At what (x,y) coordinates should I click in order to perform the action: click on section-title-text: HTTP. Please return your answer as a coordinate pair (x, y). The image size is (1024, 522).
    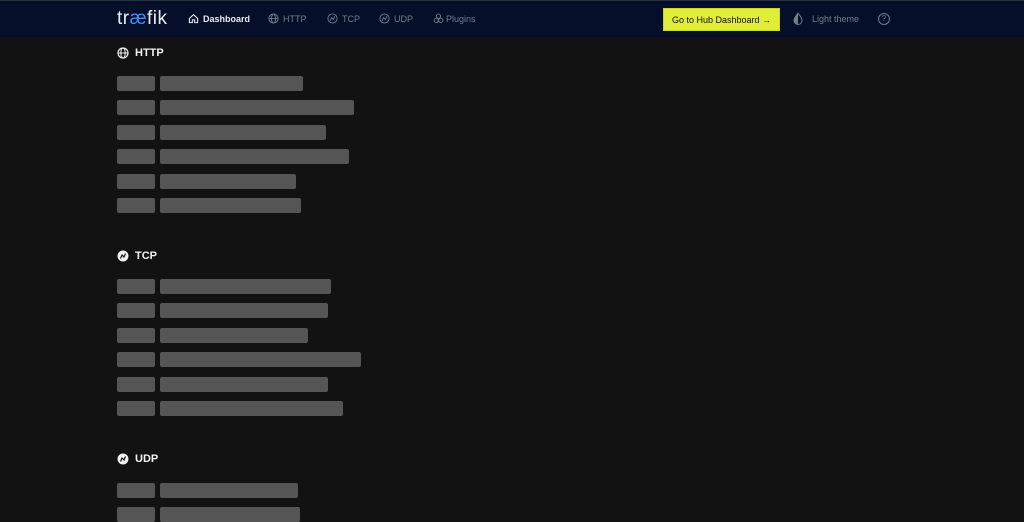
    Looking at the image, I should click on (149, 53).